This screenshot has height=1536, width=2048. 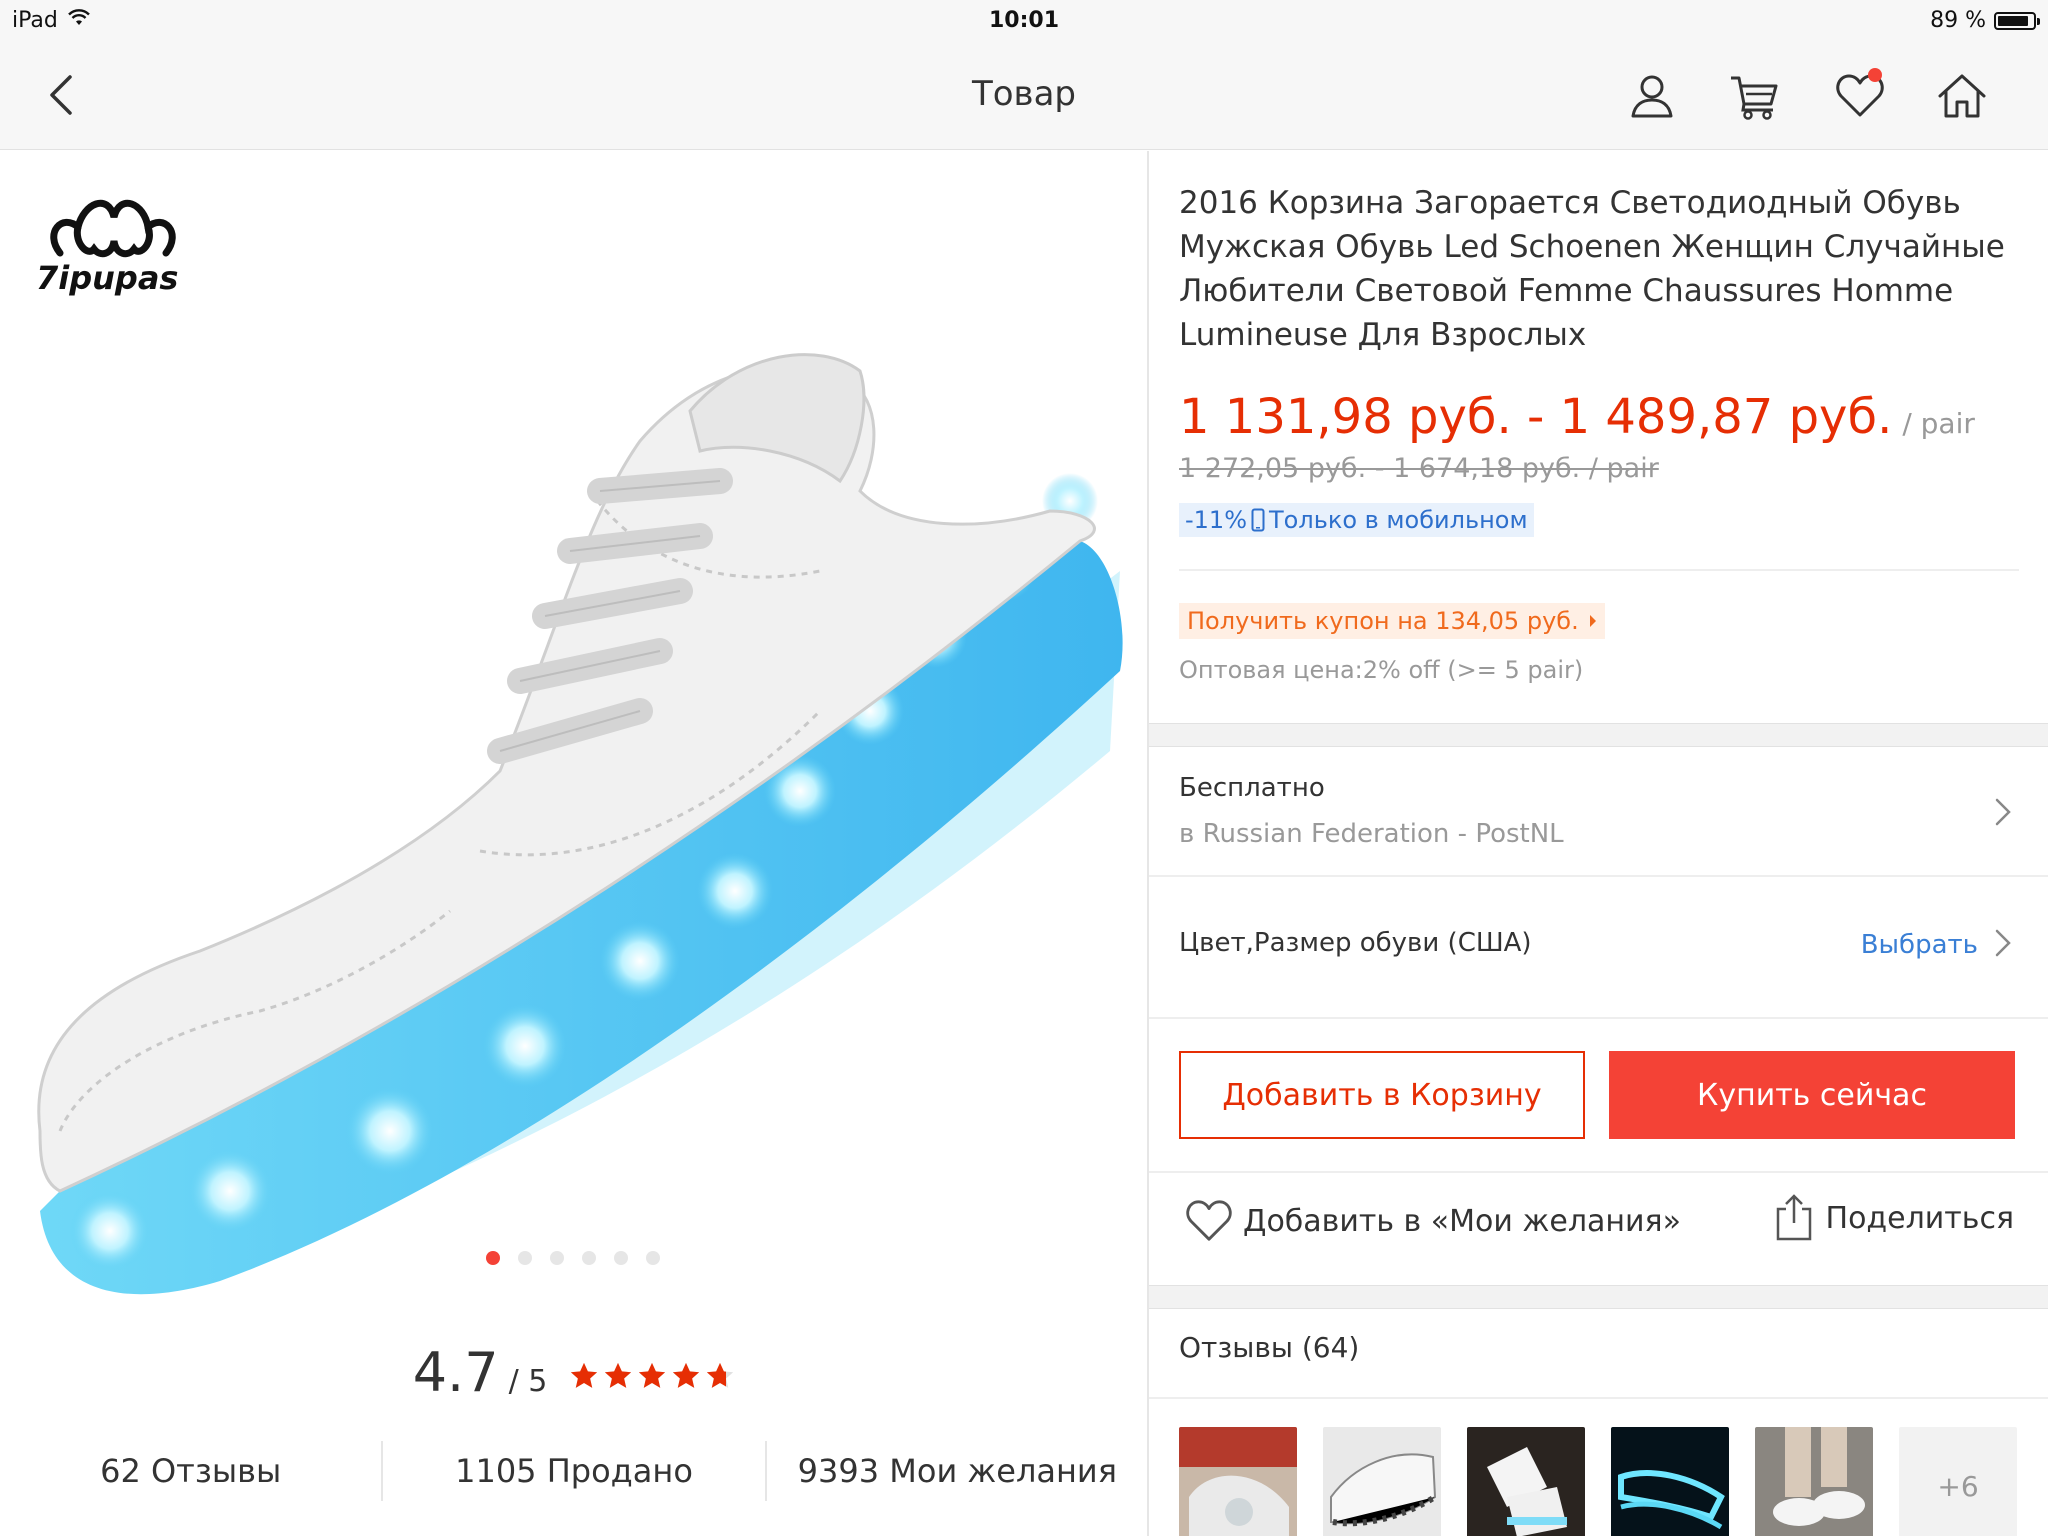 I want to click on reviews-header: Отзывы (64), so click(x=1269, y=1347).